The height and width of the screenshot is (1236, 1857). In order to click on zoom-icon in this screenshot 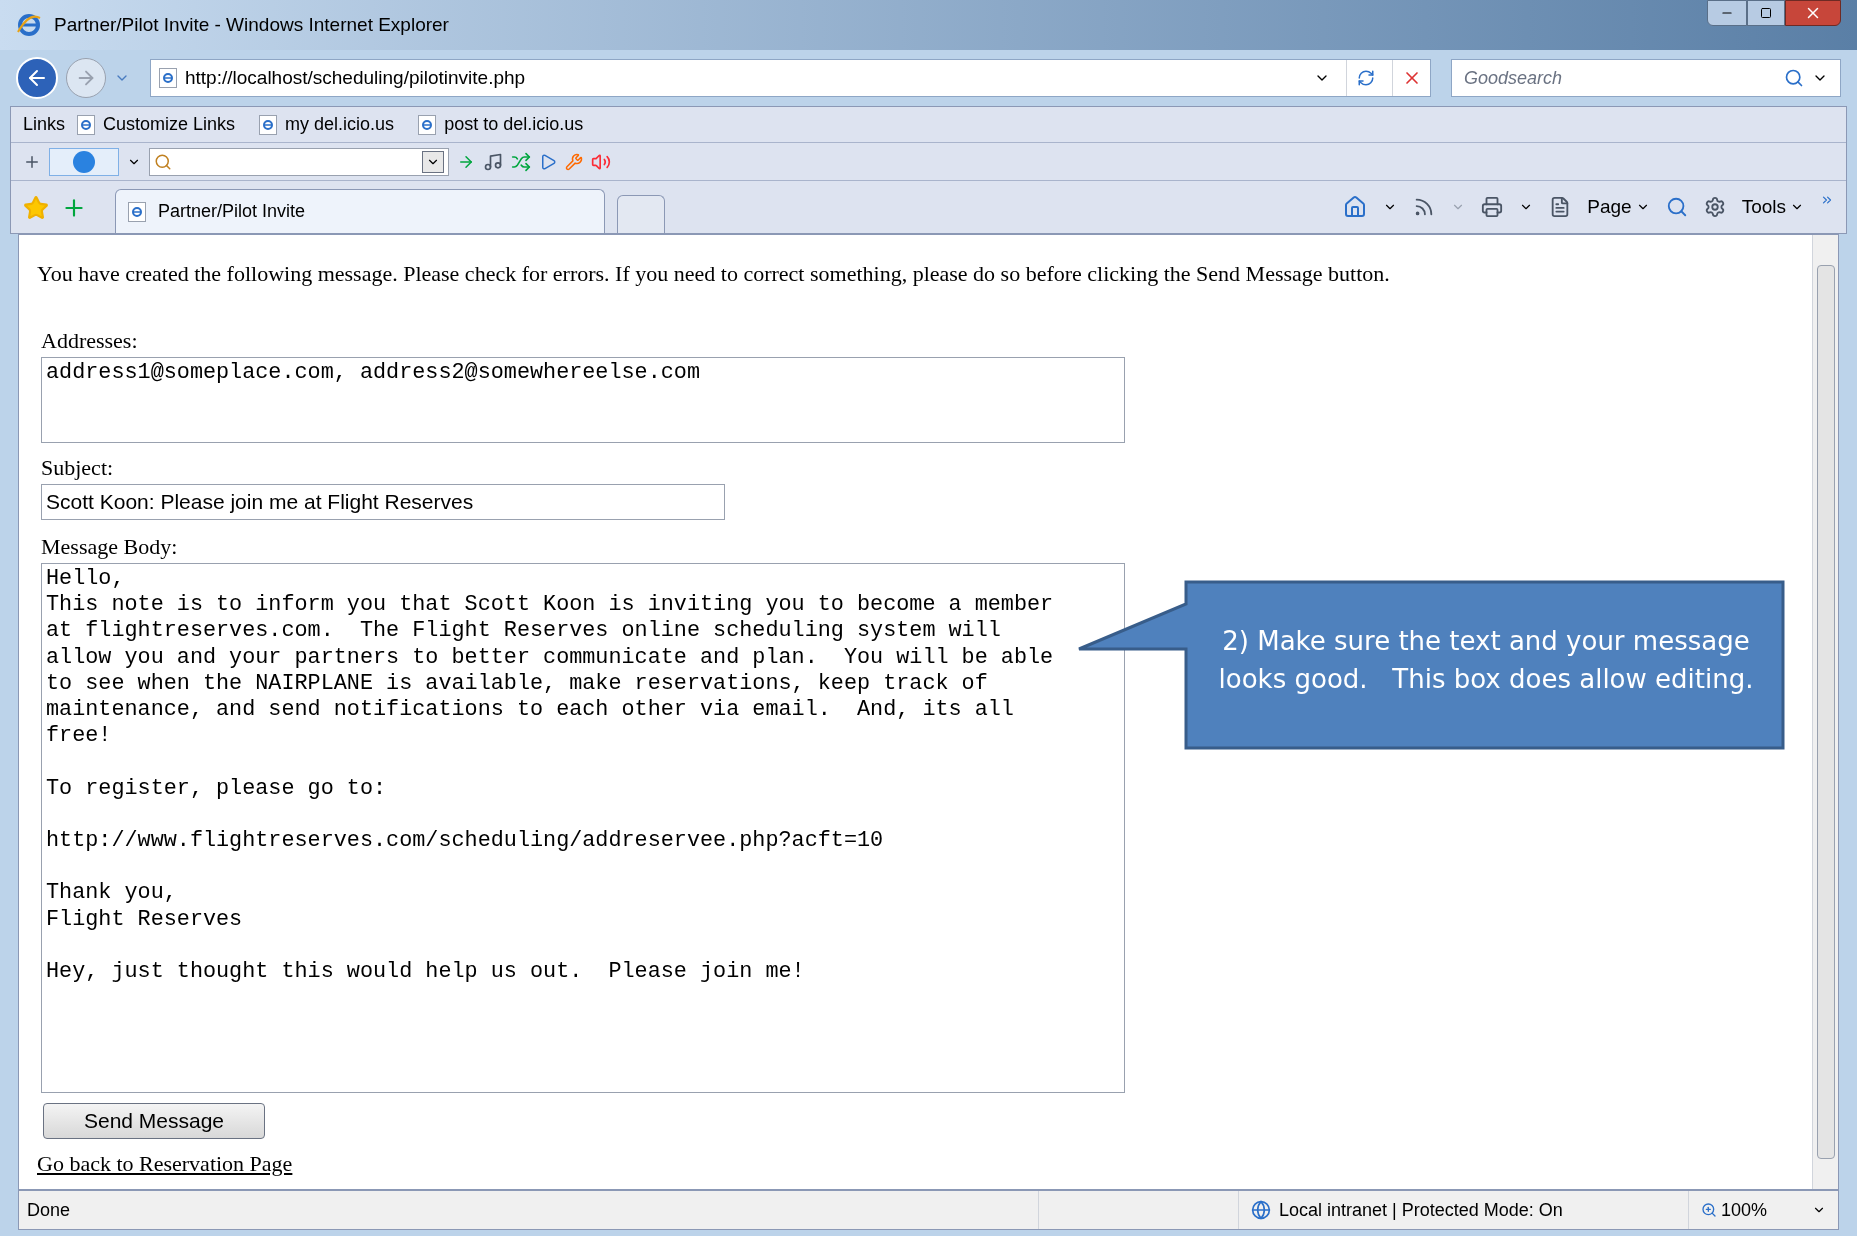, I will do `click(1709, 1210)`.